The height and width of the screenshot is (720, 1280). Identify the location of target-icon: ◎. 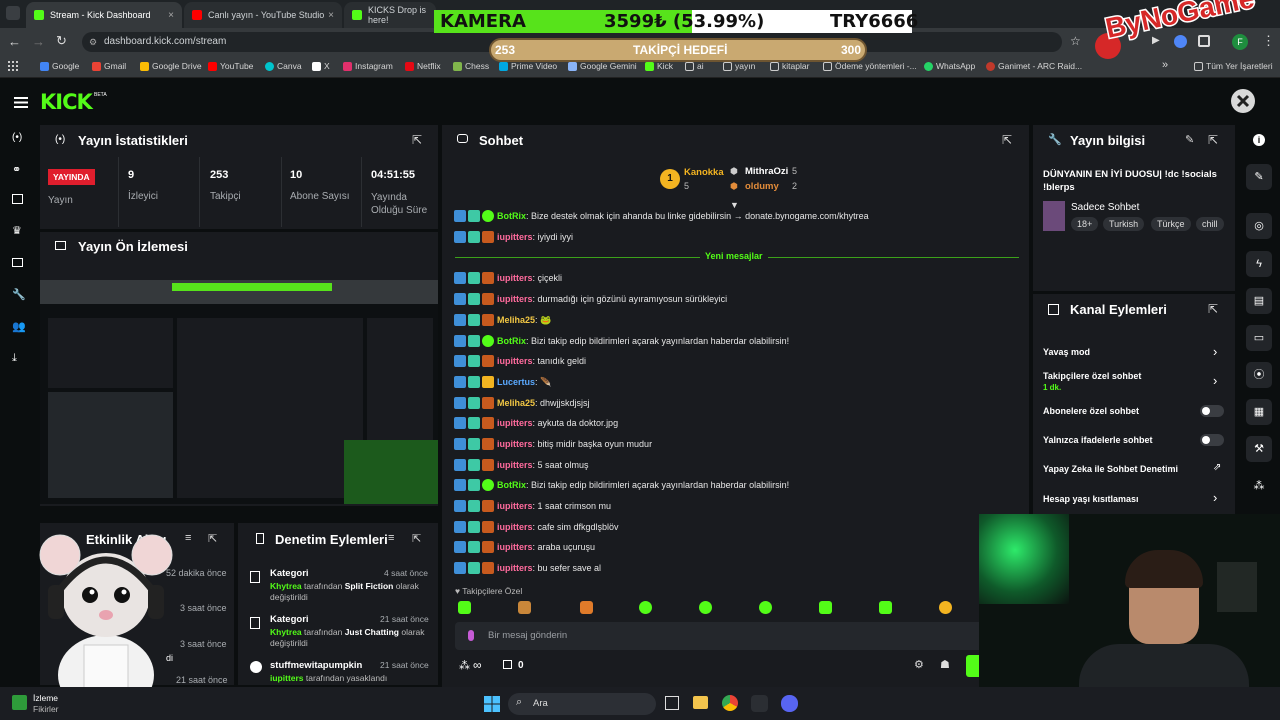
(1259, 226).